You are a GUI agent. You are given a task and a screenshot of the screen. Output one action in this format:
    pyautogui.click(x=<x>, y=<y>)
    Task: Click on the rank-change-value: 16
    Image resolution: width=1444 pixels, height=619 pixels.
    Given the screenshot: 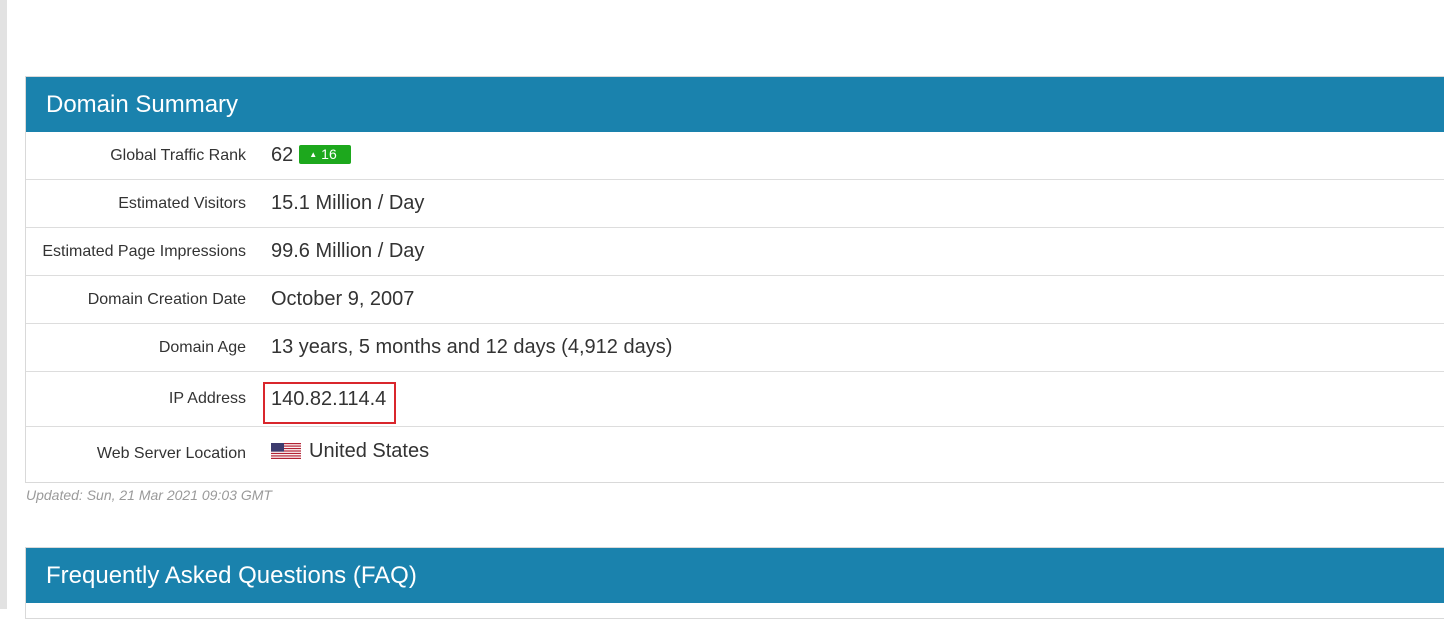 What is the action you would take?
    pyautogui.click(x=329, y=154)
    